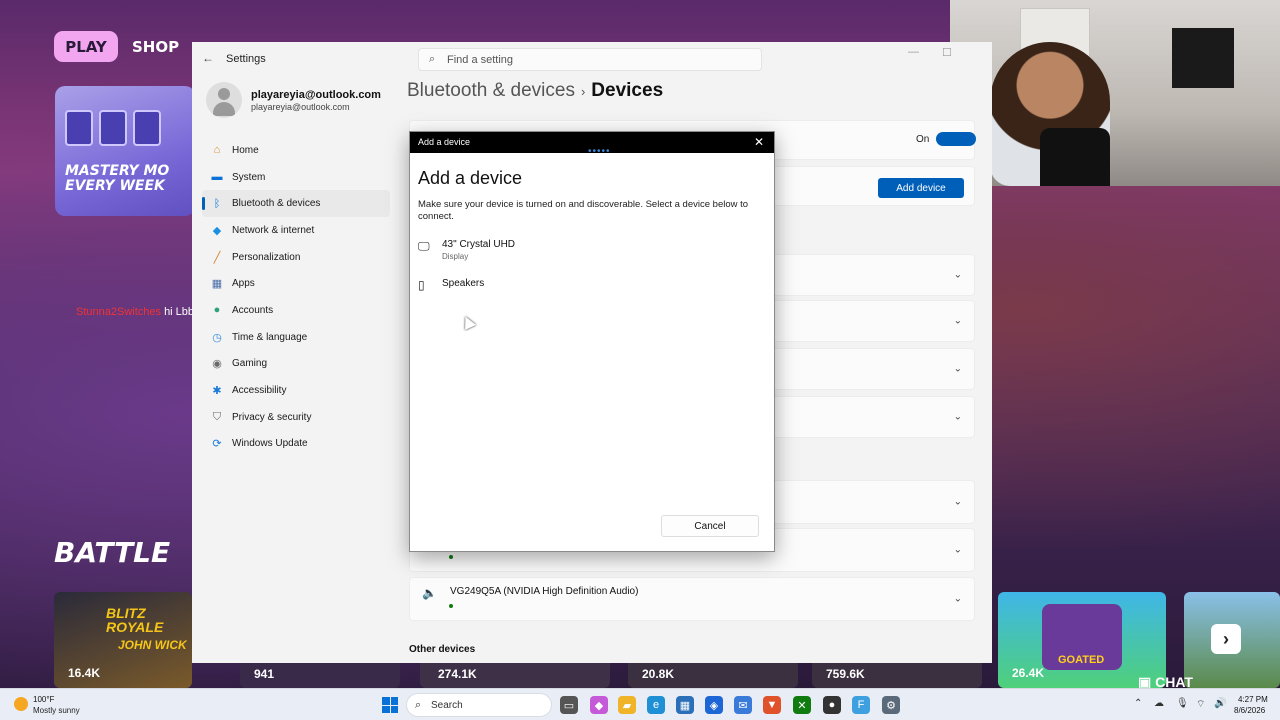  I want to click on add-device-button: Add device, so click(921, 188).